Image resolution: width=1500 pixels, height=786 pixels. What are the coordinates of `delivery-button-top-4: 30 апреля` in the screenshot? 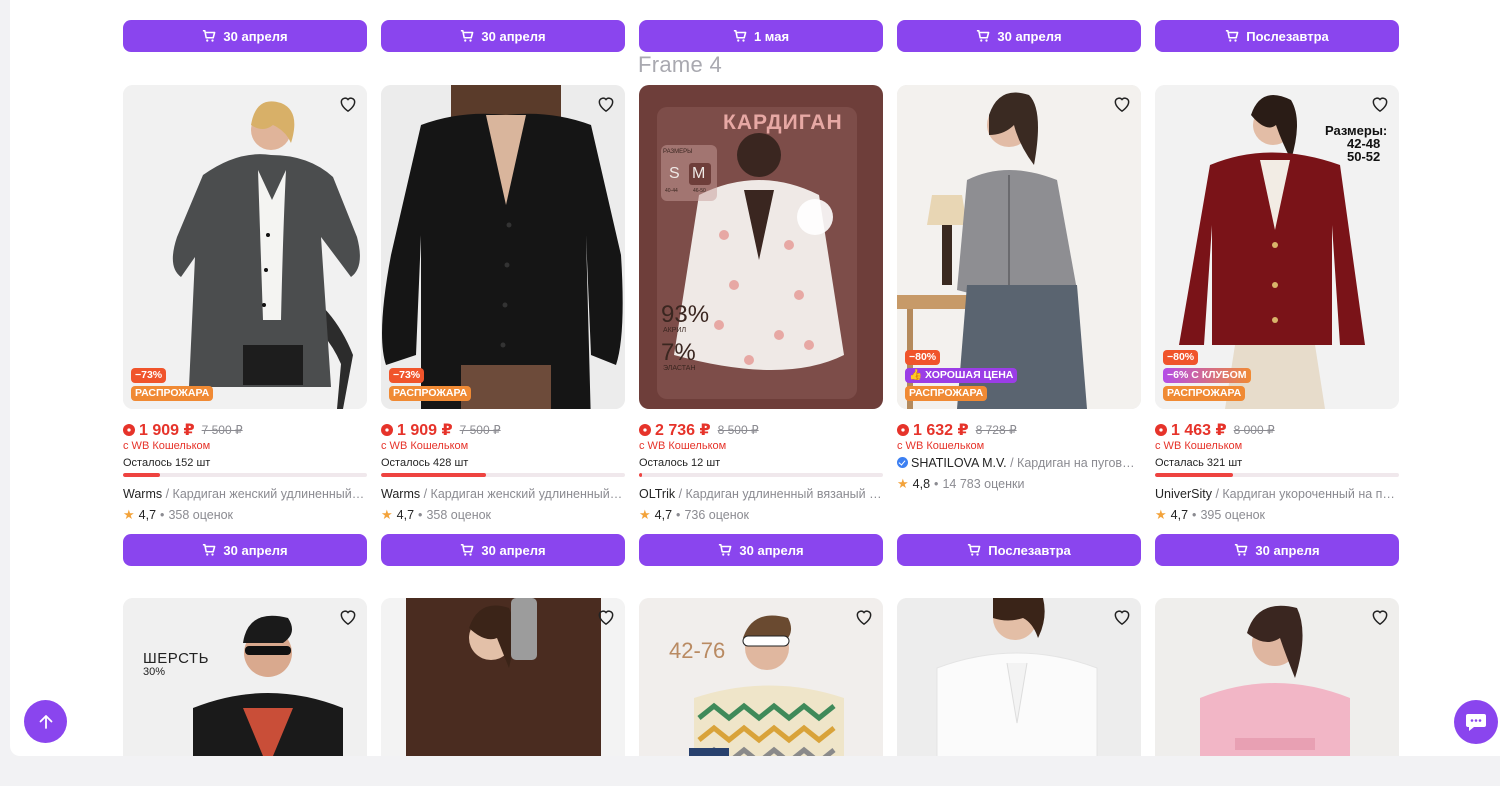 It's located at (1019, 36).